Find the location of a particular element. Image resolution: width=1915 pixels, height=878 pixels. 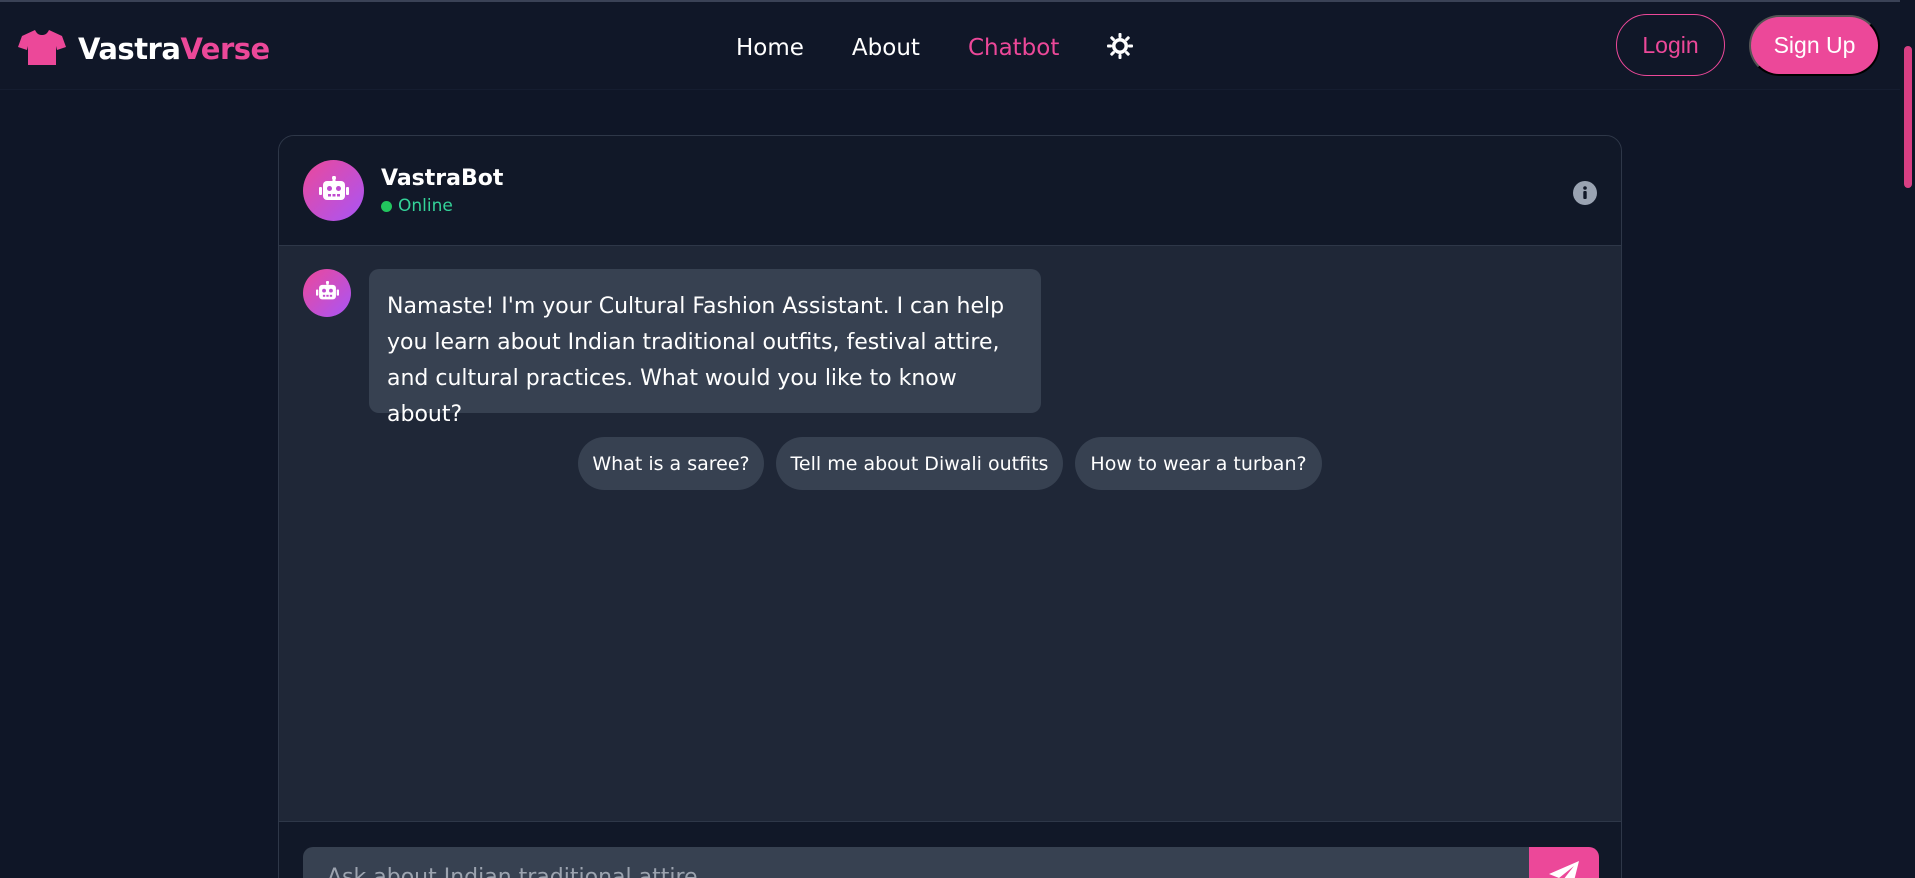

suggestion-chip: What is a saree? is located at coordinates (671, 463).